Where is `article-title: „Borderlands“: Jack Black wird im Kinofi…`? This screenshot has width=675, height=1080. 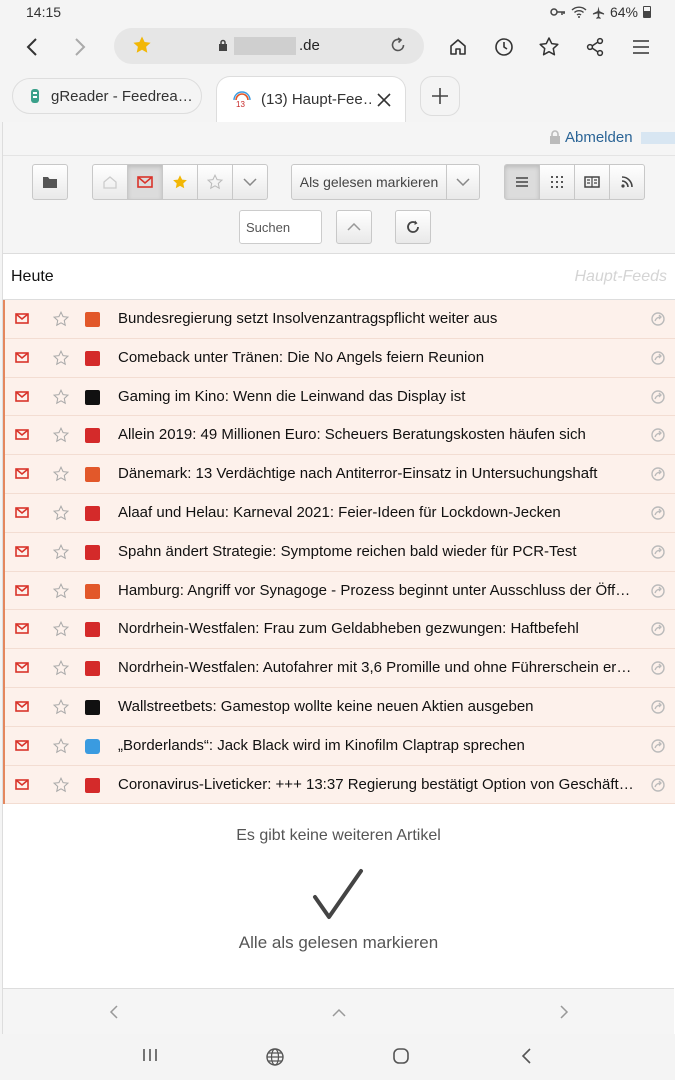
article-title: „Borderlands“: Jack Black wird im Kinofi… is located at coordinates (378, 745).